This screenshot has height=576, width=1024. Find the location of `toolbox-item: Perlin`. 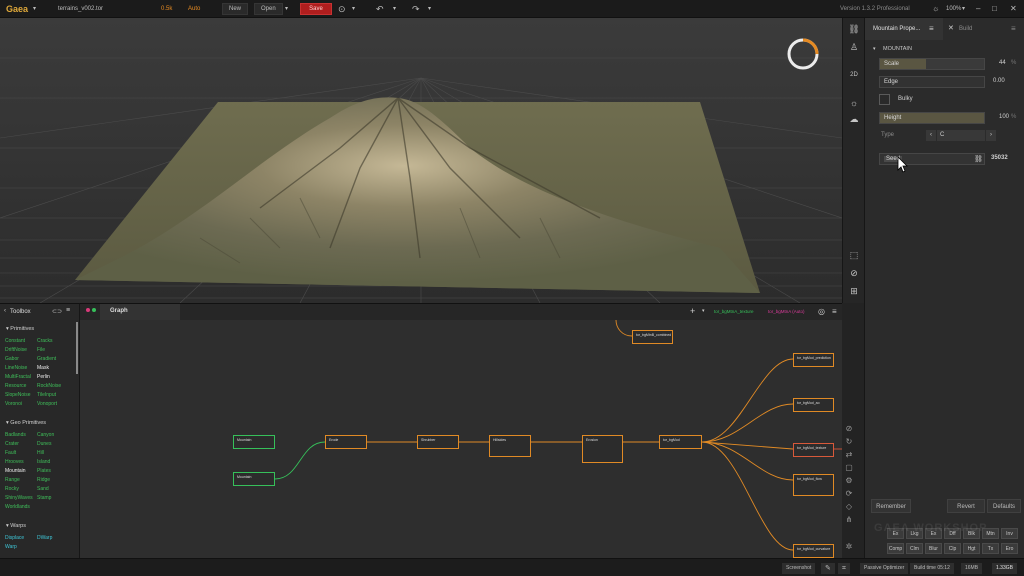

toolbox-item: Perlin is located at coordinates (43, 377).